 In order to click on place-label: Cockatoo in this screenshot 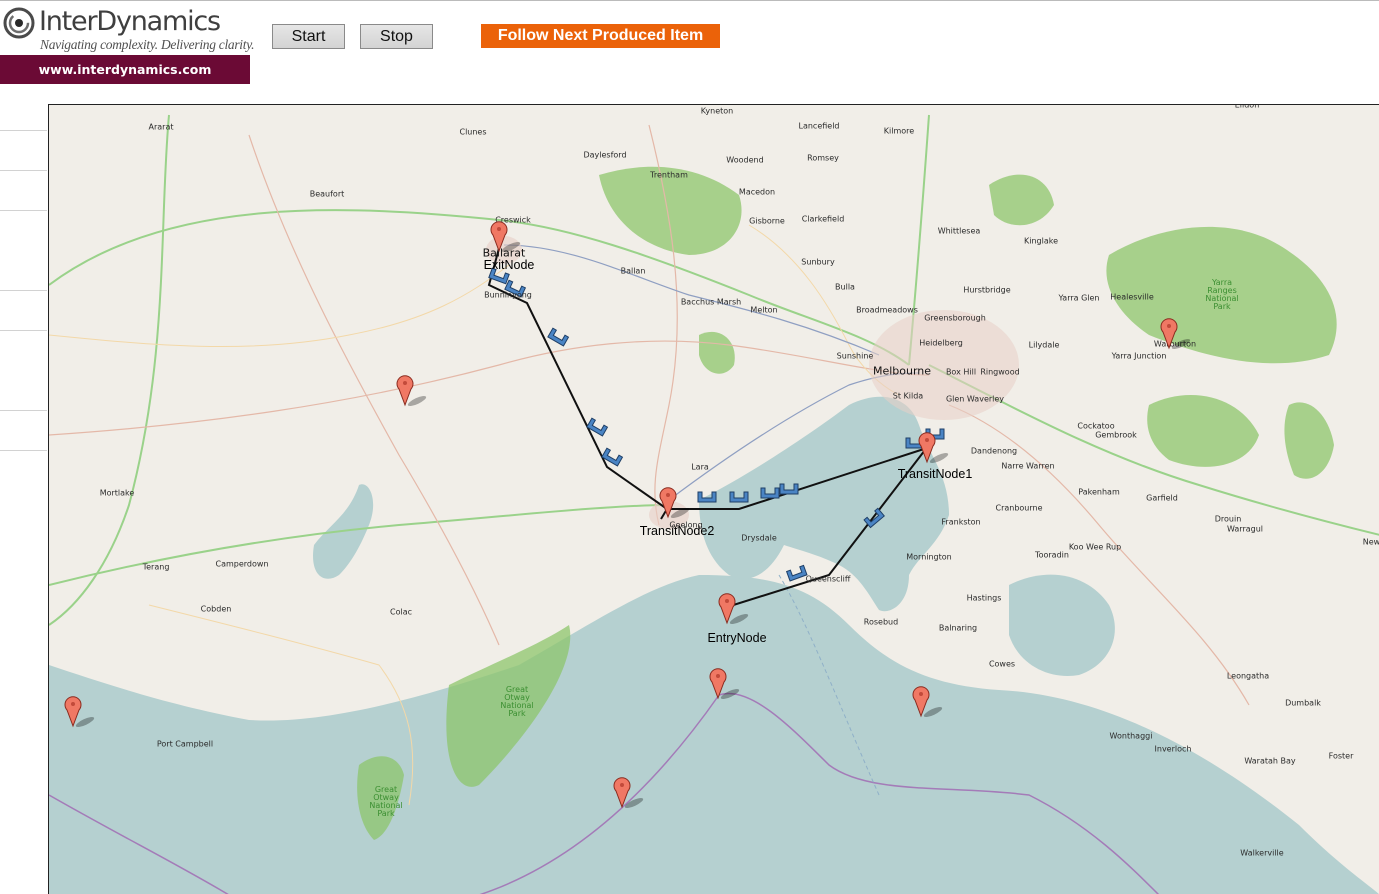, I will do `click(1096, 426)`.